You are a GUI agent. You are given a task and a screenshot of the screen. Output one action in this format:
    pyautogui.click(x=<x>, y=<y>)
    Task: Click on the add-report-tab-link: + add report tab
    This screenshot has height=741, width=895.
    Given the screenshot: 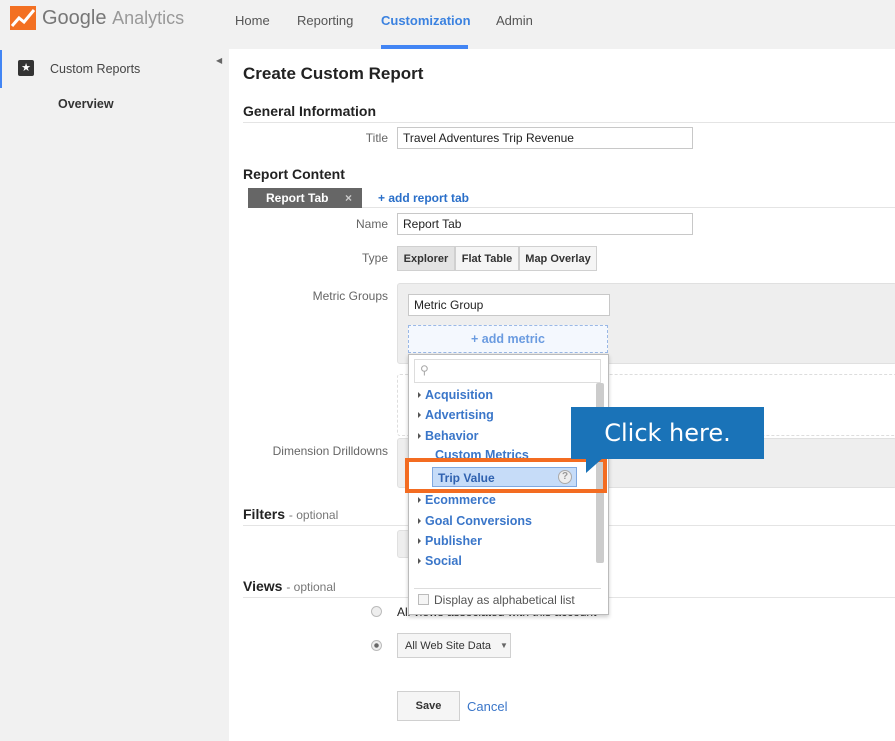 What is the action you would take?
    pyautogui.click(x=423, y=198)
    